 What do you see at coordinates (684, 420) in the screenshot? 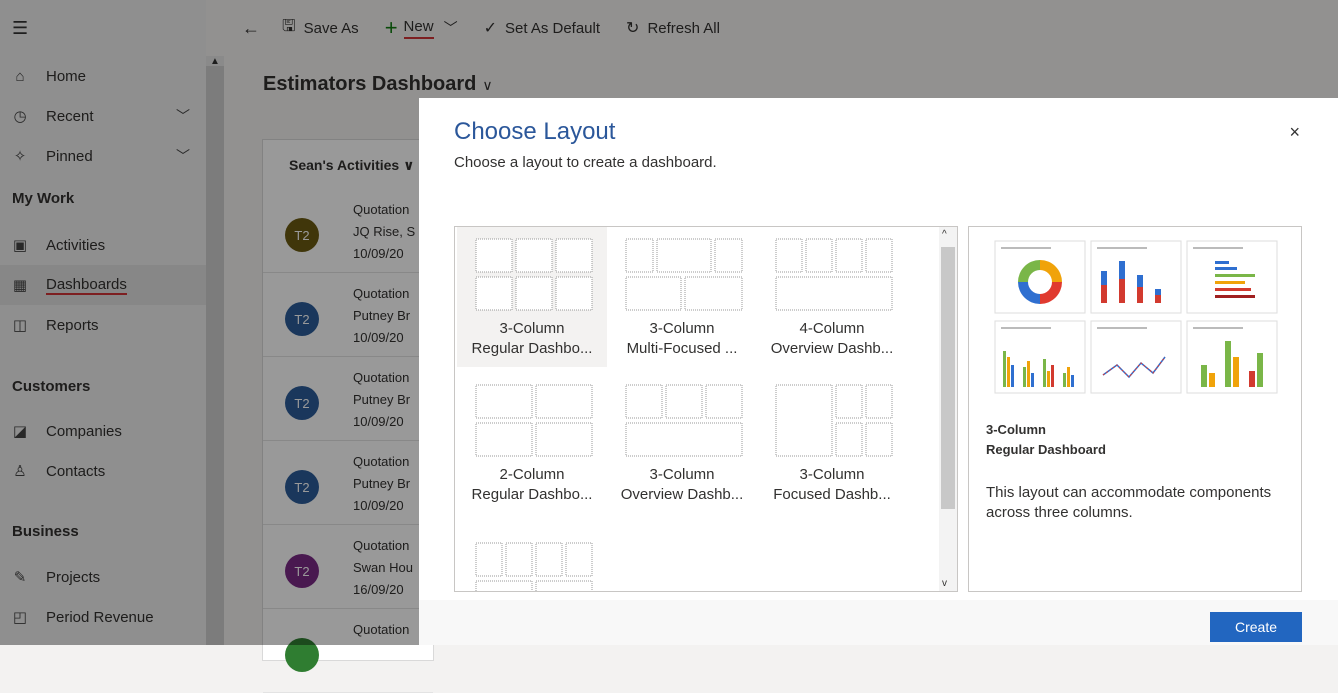
I see `layout-3col-overview-thumbnail` at bounding box center [684, 420].